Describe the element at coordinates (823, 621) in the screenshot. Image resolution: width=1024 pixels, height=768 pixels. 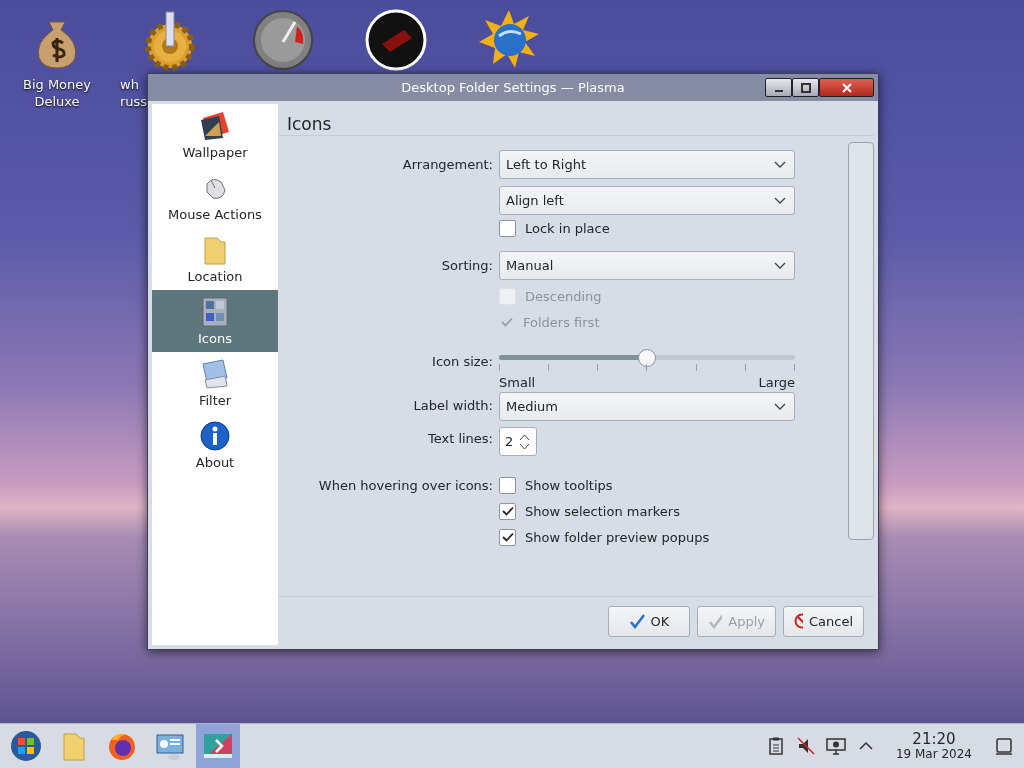
I see `cancel-button: Cancel` at that location.